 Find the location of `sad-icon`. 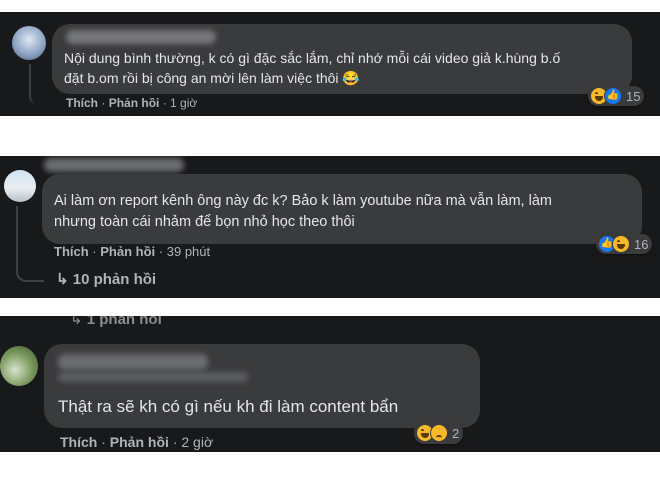

sad-icon is located at coordinates (439, 433).